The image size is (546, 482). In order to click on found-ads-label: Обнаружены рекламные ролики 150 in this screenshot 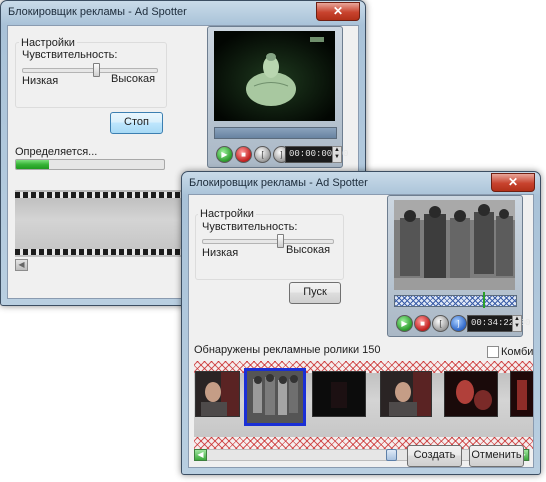, I will do `click(287, 350)`.